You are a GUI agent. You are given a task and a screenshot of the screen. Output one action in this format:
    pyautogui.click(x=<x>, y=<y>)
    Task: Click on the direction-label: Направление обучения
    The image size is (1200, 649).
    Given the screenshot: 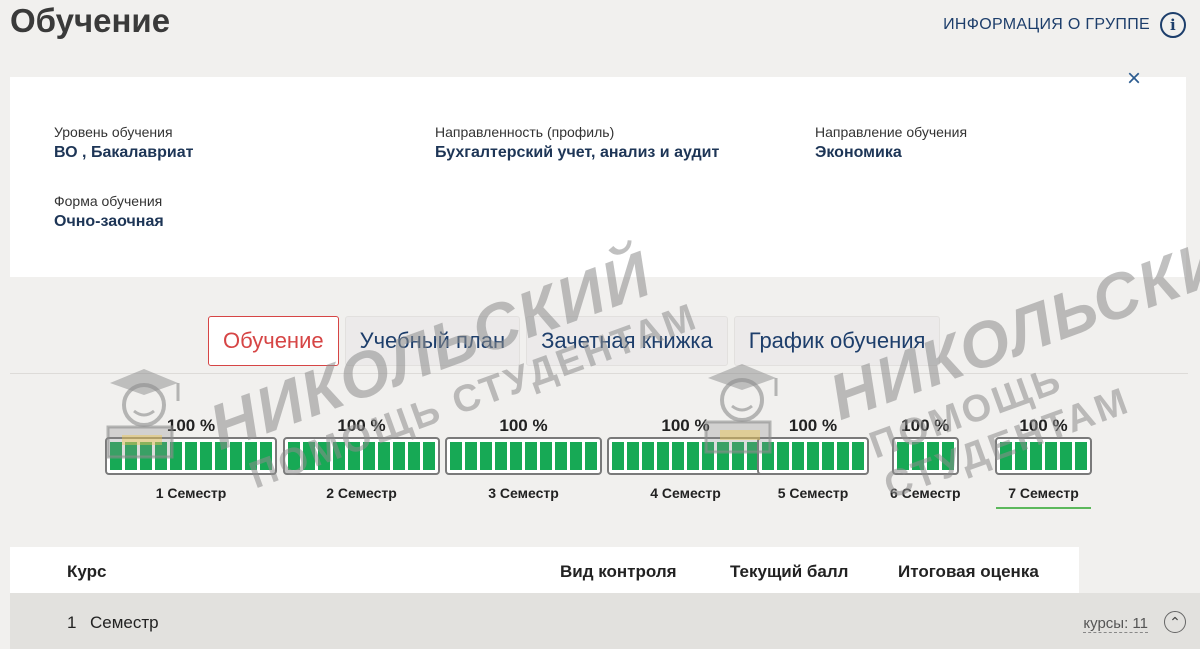 What is the action you would take?
    pyautogui.click(x=891, y=132)
    